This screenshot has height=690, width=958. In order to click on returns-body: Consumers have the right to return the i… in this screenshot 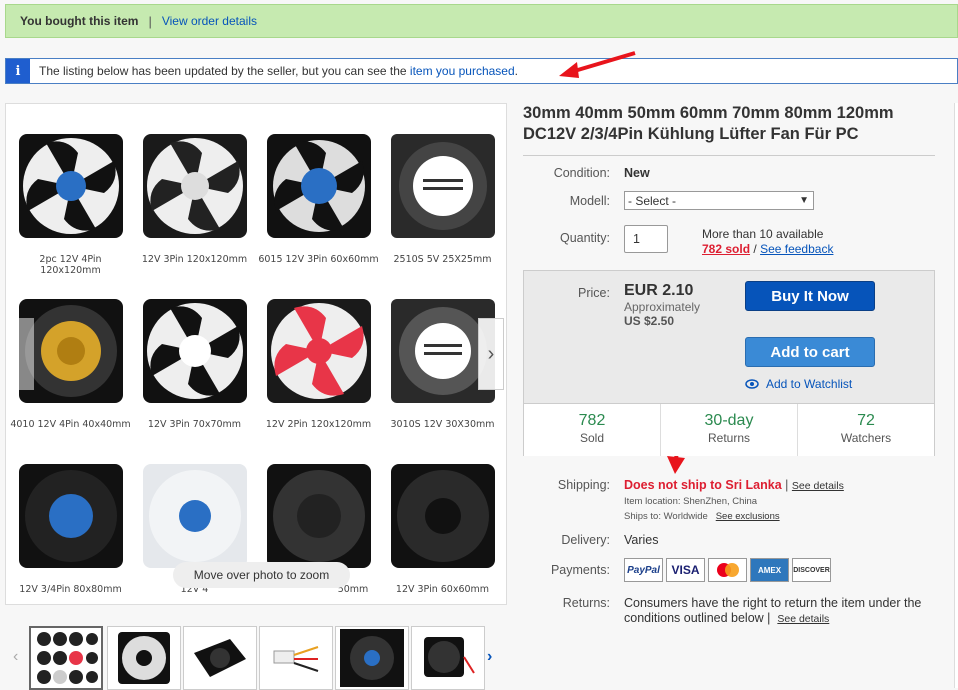, I will do `click(773, 610)`.